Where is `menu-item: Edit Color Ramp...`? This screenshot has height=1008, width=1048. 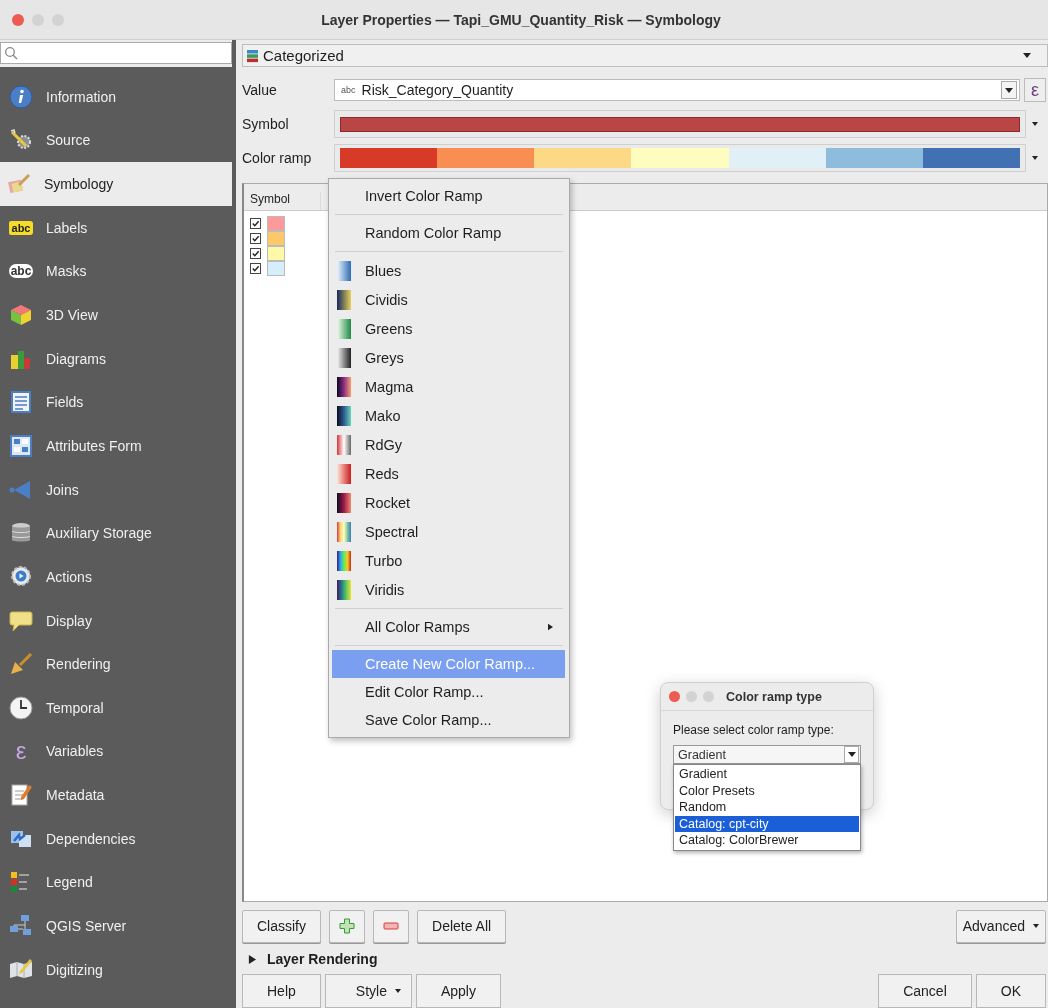 menu-item: Edit Color Ramp... is located at coordinates (448, 692).